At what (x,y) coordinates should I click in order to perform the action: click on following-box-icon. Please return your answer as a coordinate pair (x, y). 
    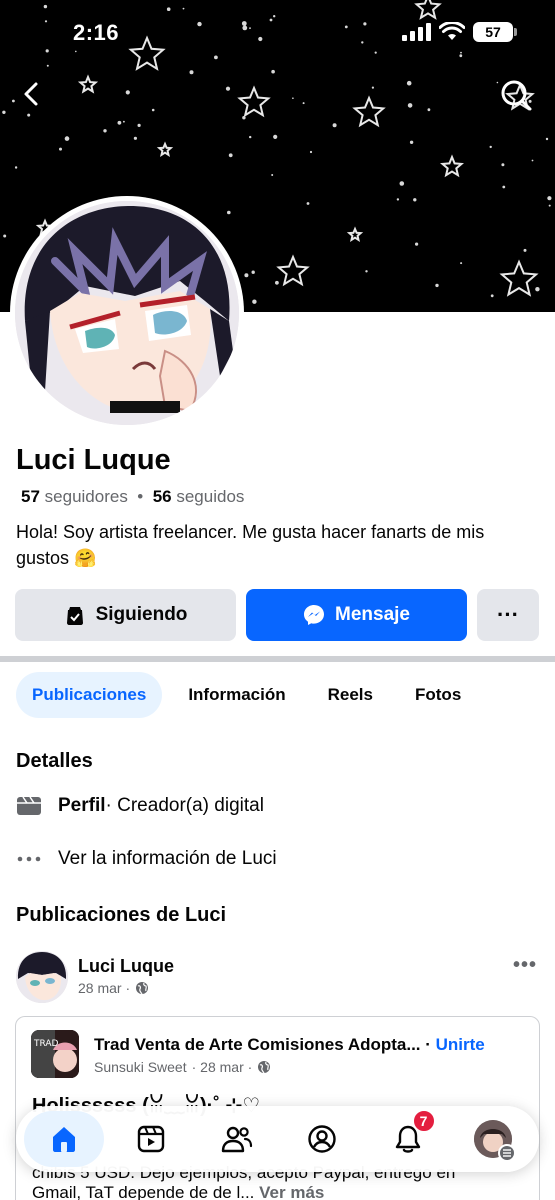
    Looking at the image, I should click on (74, 616).